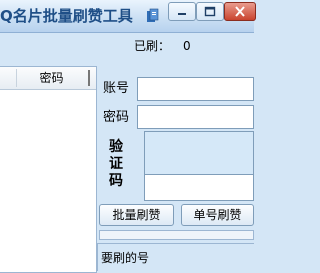 This screenshot has height=273, width=320. What do you see at coordinates (116, 88) in the screenshot?
I see `account-label: 账号` at bounding box center [116, 88].